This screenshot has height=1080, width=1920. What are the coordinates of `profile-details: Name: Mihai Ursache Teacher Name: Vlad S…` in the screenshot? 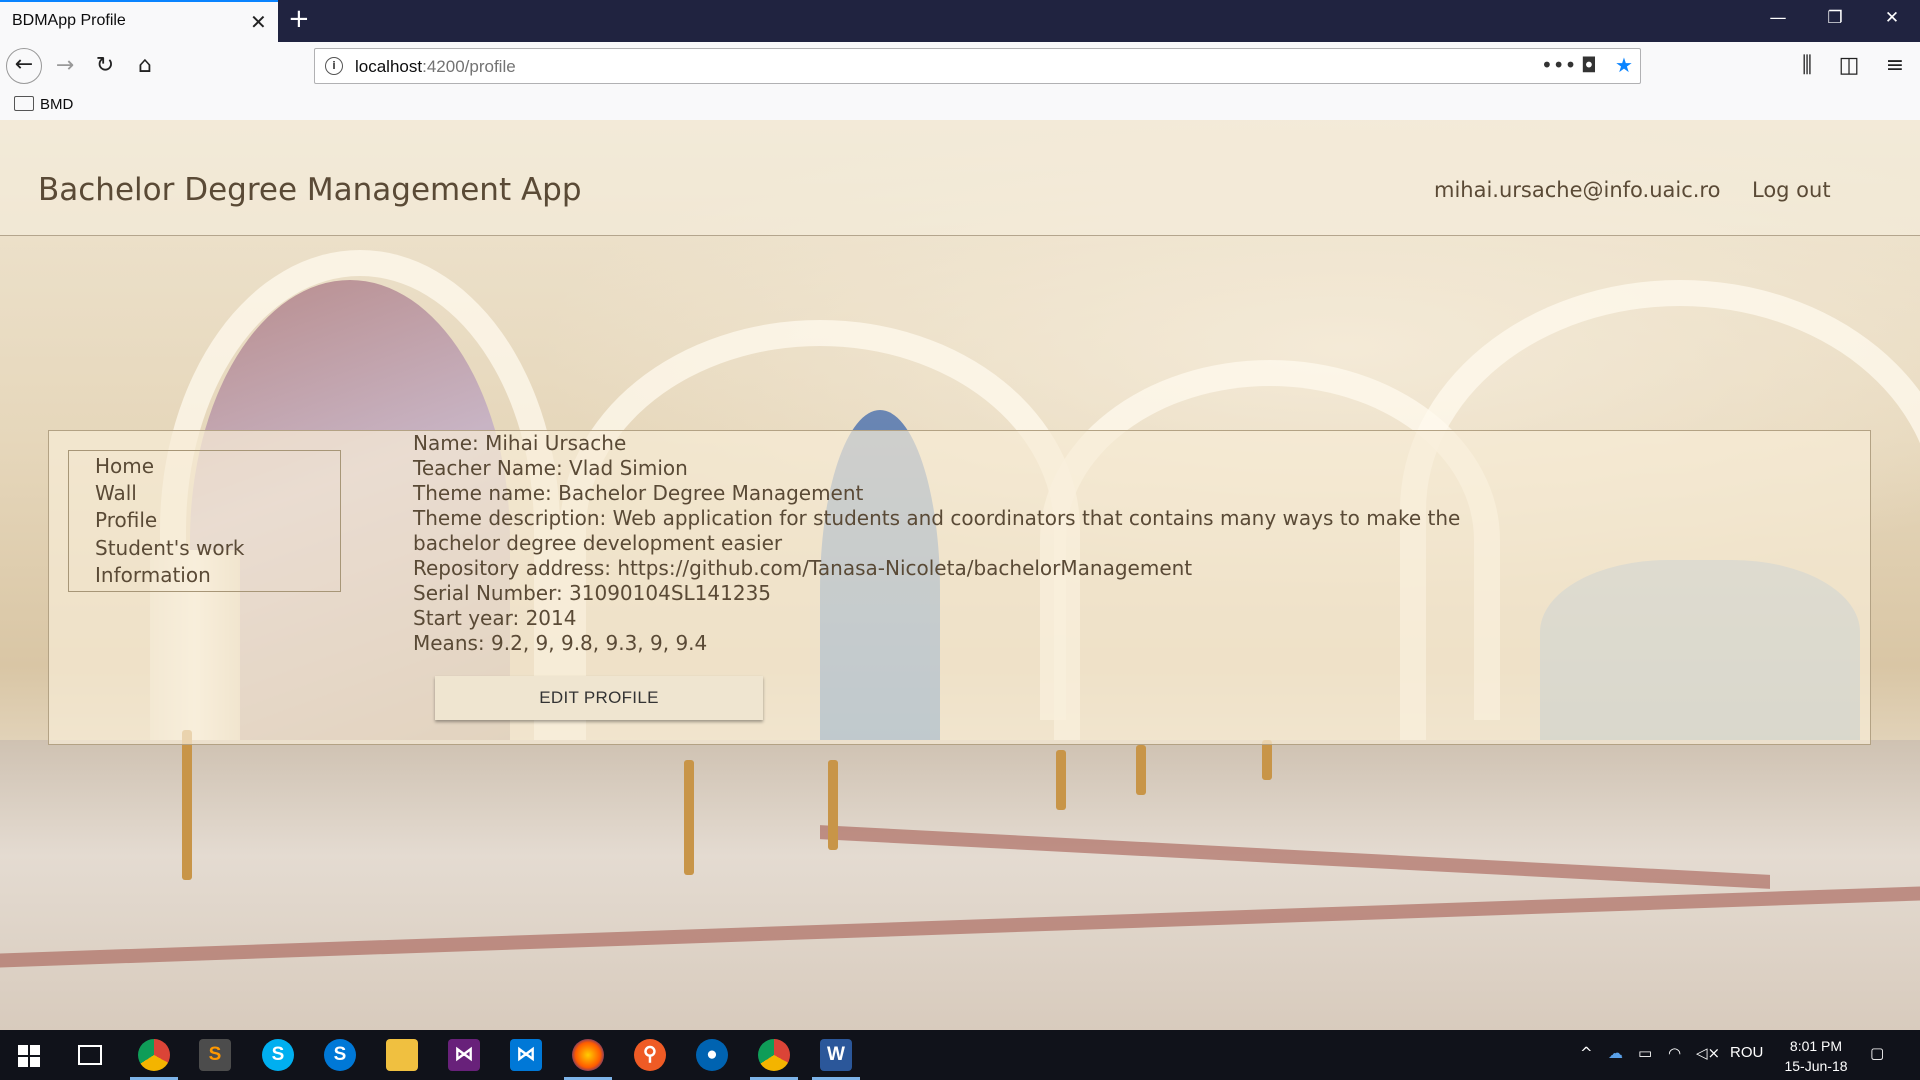 It's located at (943, 543).